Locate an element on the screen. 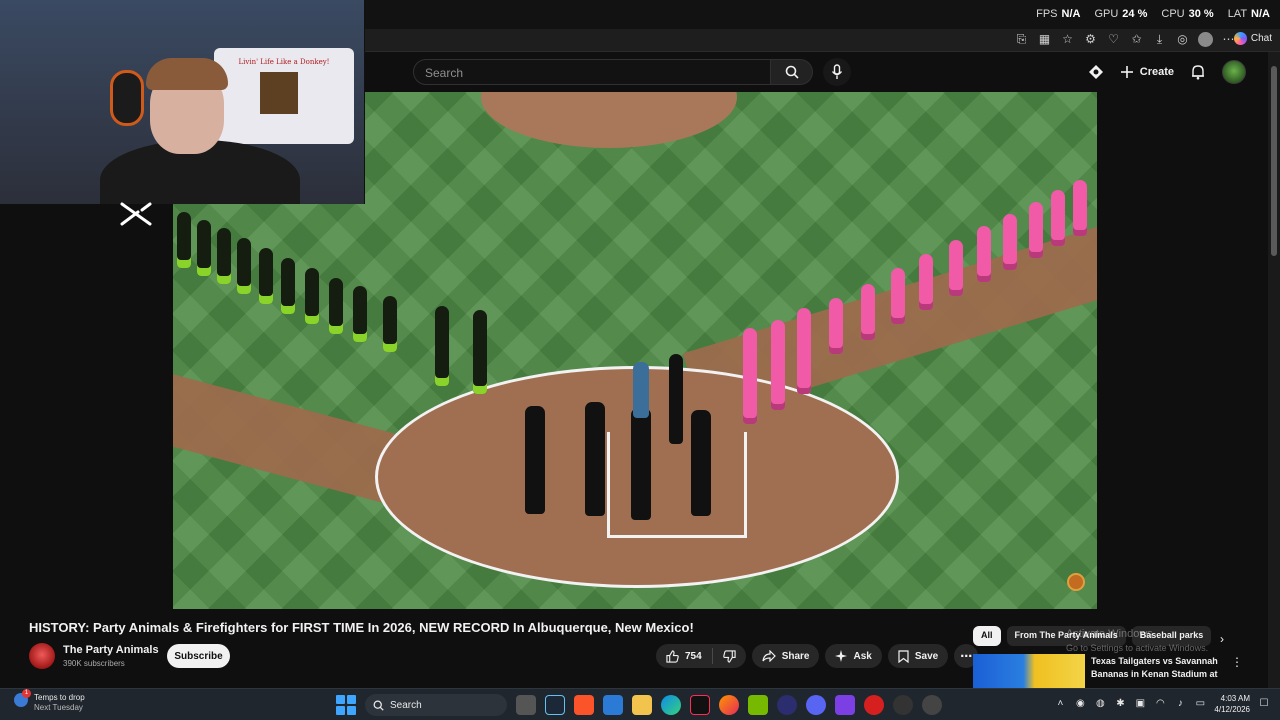 The width and height of the screenshot is (1280, 720). save-button: Save is located at coordinates (918, 656).